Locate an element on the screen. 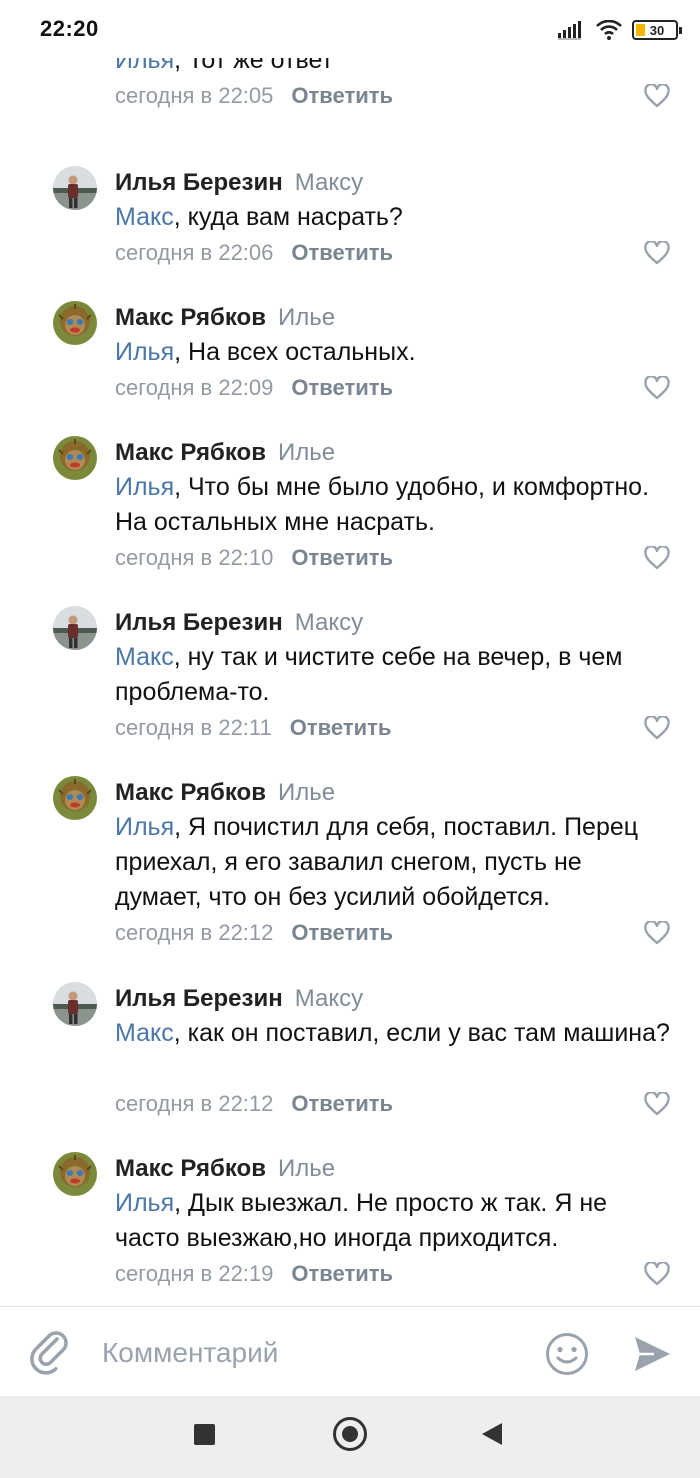 Image resolution: width=700 pixels, height=1478 pixels. send-icon is located at coordinates (652, 1354).